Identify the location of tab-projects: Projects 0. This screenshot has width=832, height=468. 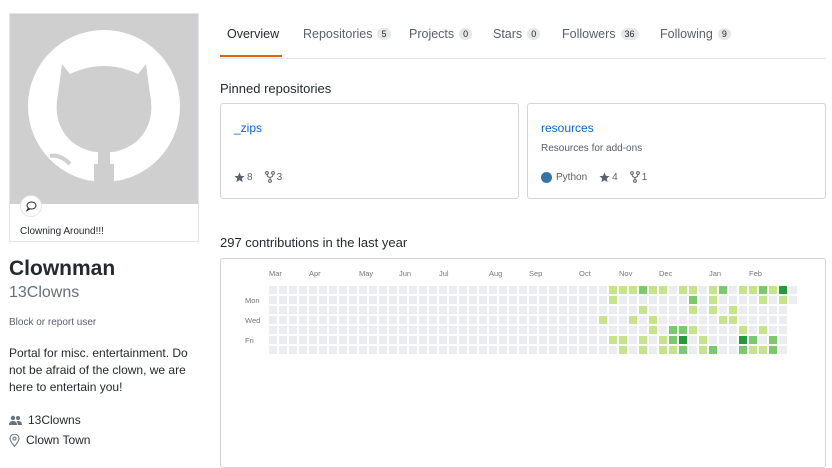
(441, 34).